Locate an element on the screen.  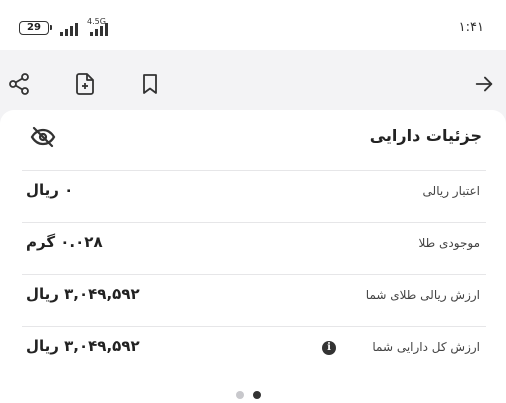
arrow-right-icon is located at coordinates (484, 84).